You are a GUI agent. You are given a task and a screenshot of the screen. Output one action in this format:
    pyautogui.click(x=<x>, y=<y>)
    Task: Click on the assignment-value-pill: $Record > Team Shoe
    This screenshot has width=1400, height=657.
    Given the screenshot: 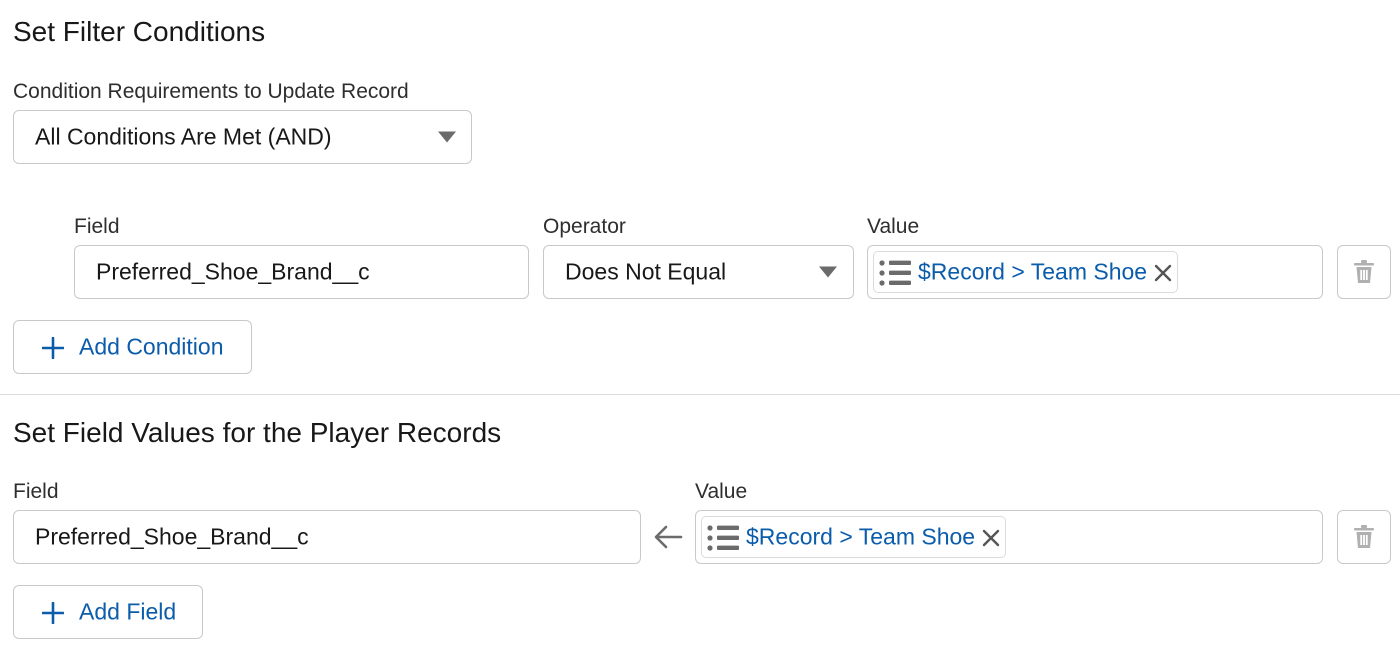 What is the action you would take?
    pyautogui.click(x=853, y=537)
    